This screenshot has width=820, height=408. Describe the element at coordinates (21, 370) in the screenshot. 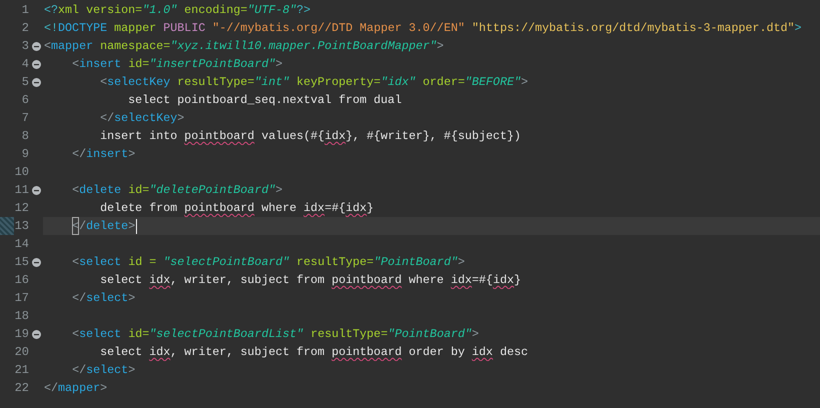

I see `line-number: 21` at that location.